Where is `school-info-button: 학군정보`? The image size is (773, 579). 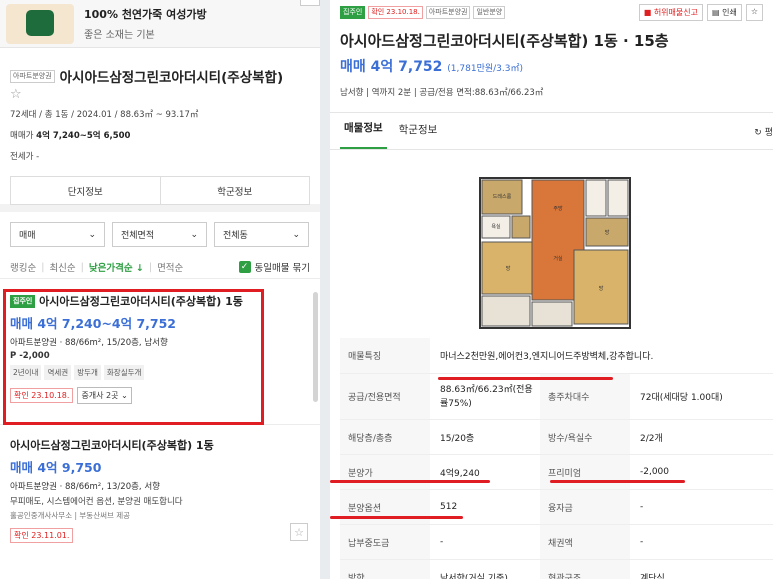 school-info-button: 학군정보 is located at coordinates (234, 190).